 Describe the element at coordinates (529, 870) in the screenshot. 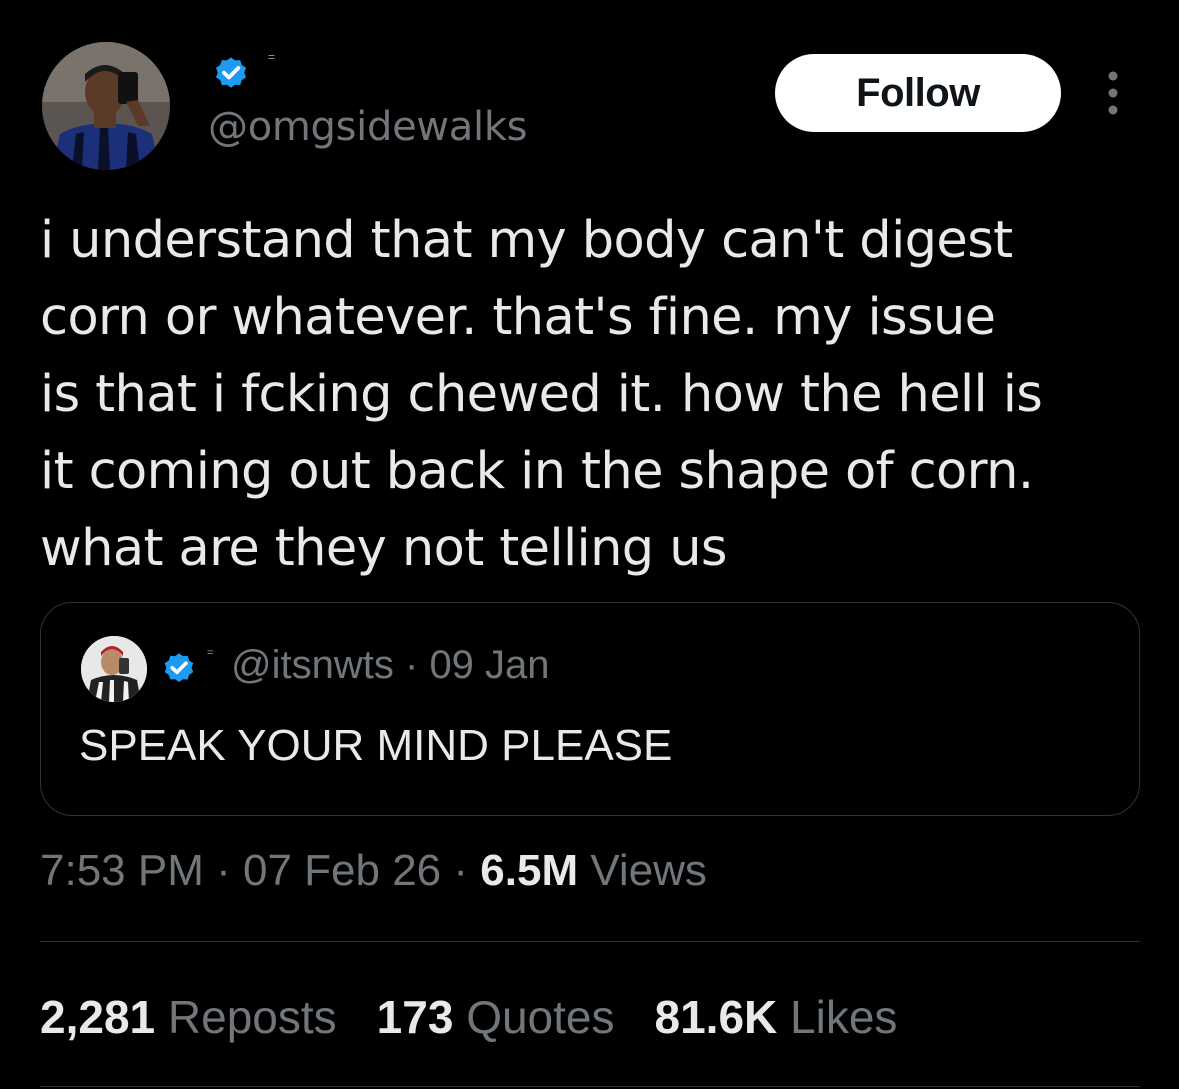

I see `views-count: 6.5M` at that location.